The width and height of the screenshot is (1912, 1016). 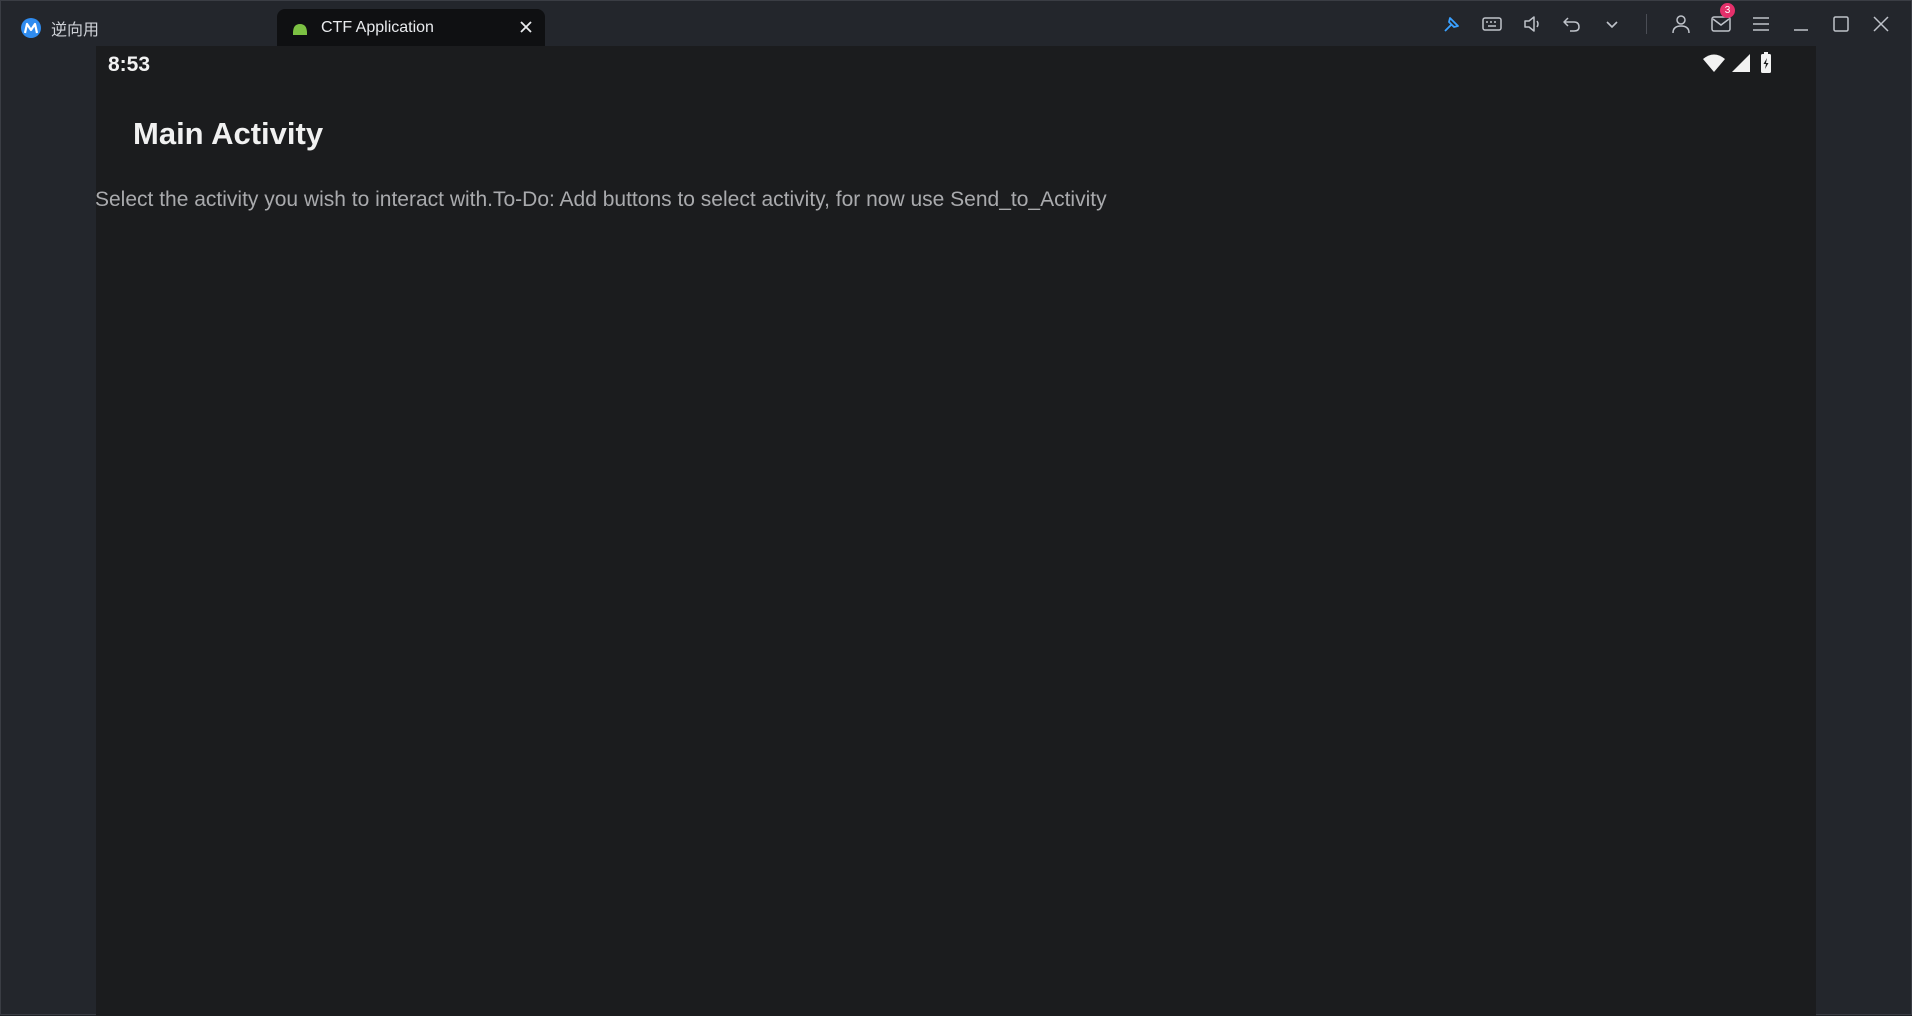 What do you see at coordinates (228, 133) in the screenshot?
I see `page-title: Main Activity` at bounding box center [228, 133].